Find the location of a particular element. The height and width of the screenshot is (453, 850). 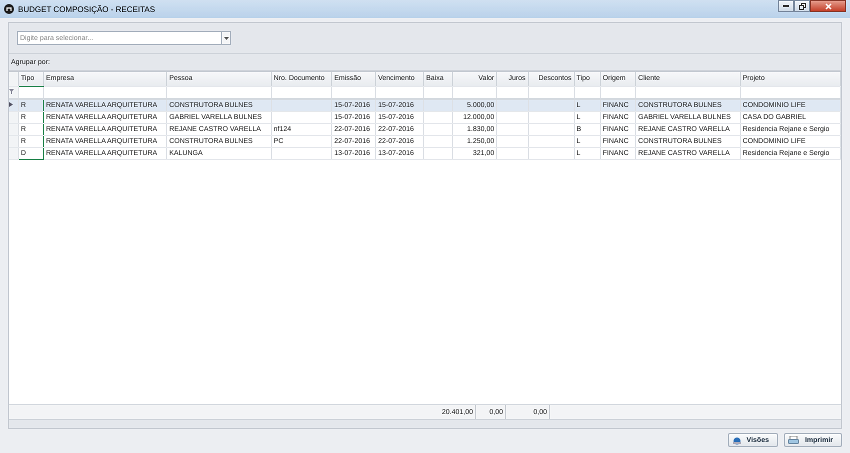

restore-icon is located at coordinates (802, 6).